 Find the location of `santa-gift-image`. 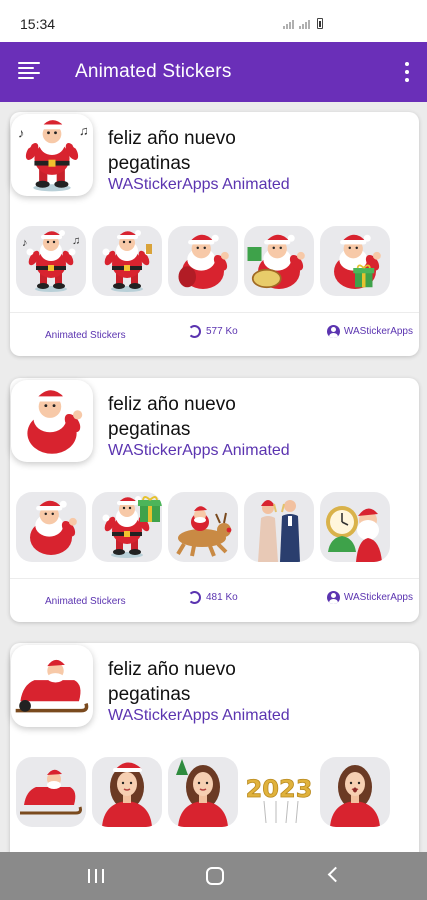

santa-gift-image is located at coordinates (358, 261).